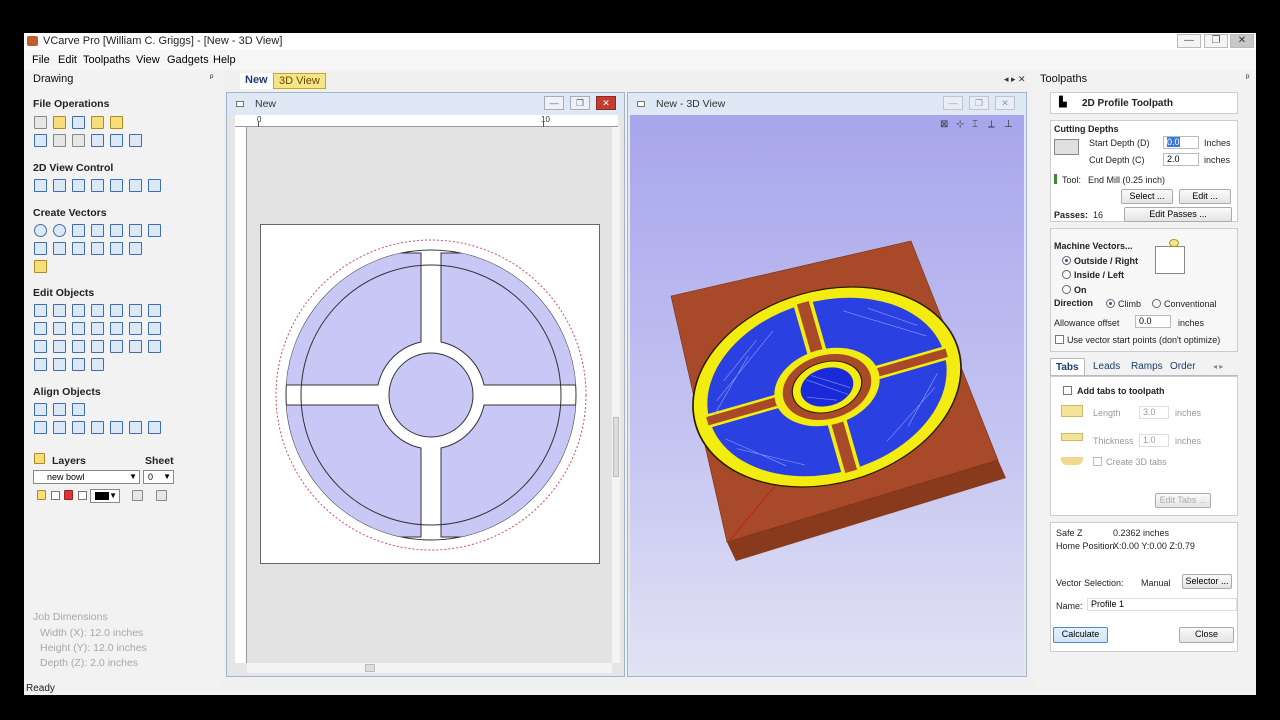  What do you see at coordinates (148, 60) in the screenshot?
I see `menu-view: View` at bounding box center [148, 60].